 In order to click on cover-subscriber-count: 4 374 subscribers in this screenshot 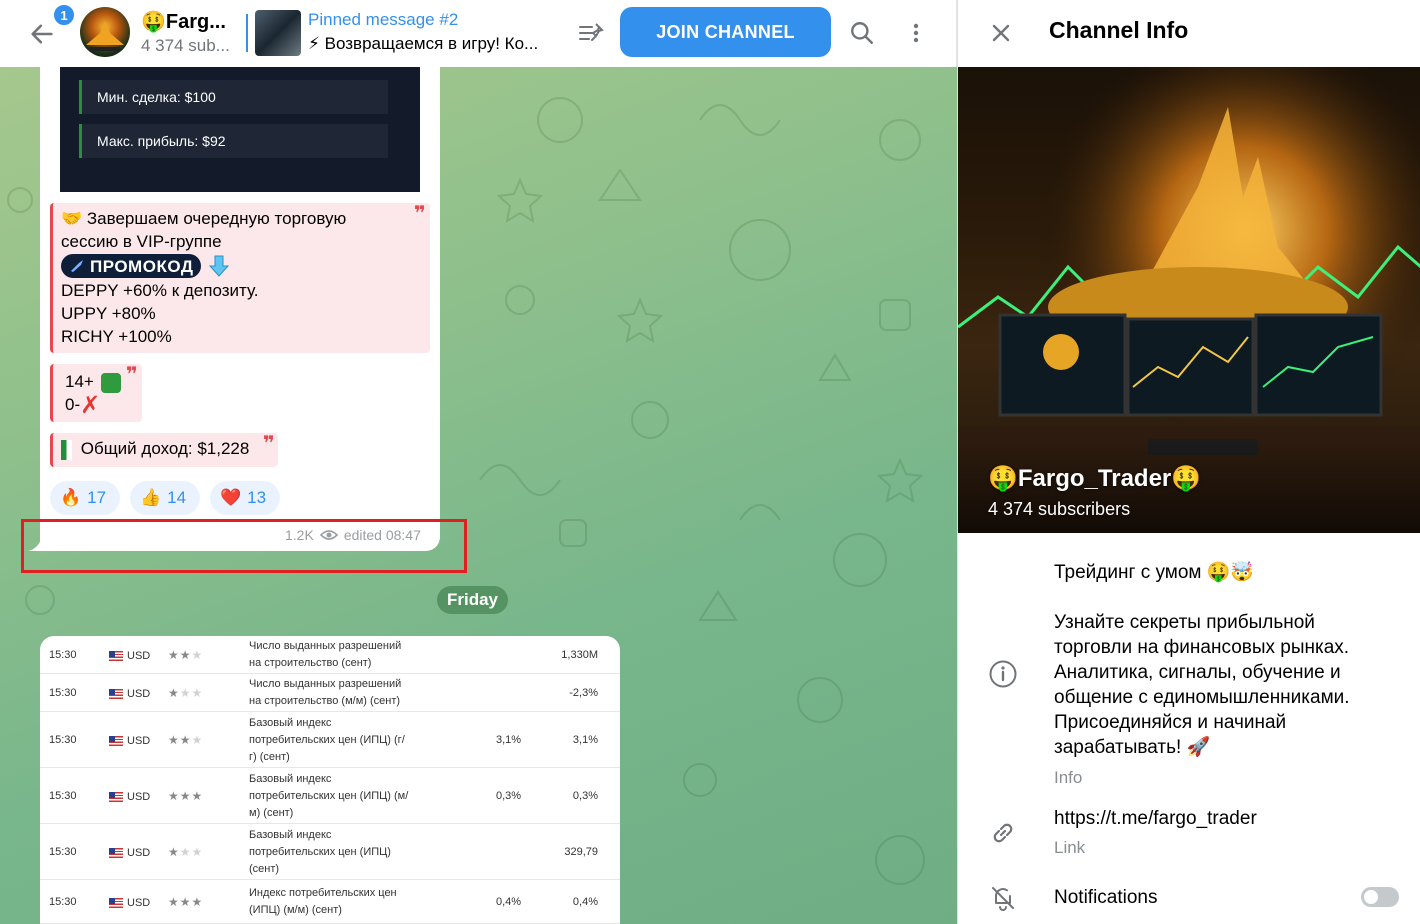, I will do `click(1059, 509)`.